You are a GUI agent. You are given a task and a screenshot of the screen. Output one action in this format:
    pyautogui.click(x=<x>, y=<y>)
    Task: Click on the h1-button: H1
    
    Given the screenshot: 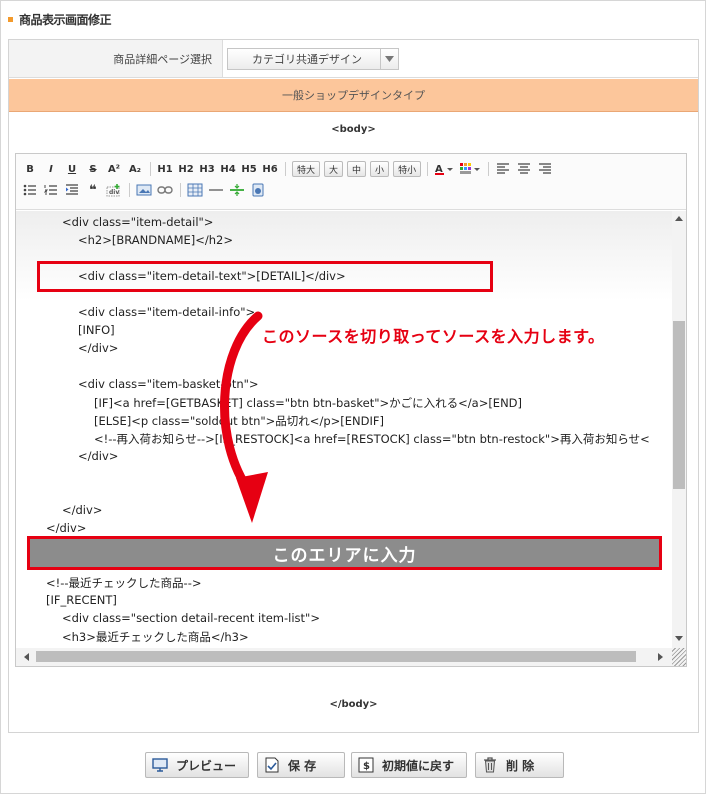 What is the action you would take?
    pyautogui.click(x=165, y=169)
    